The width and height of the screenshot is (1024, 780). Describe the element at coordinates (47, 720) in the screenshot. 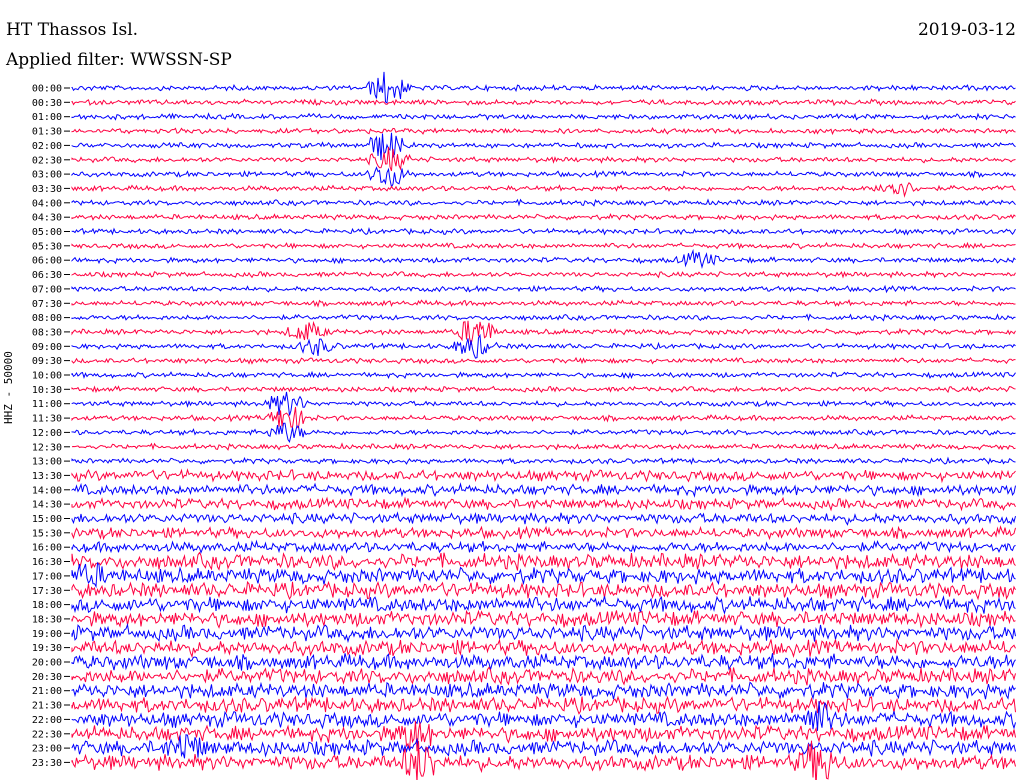

I see `row-label: 22:00` at that location.